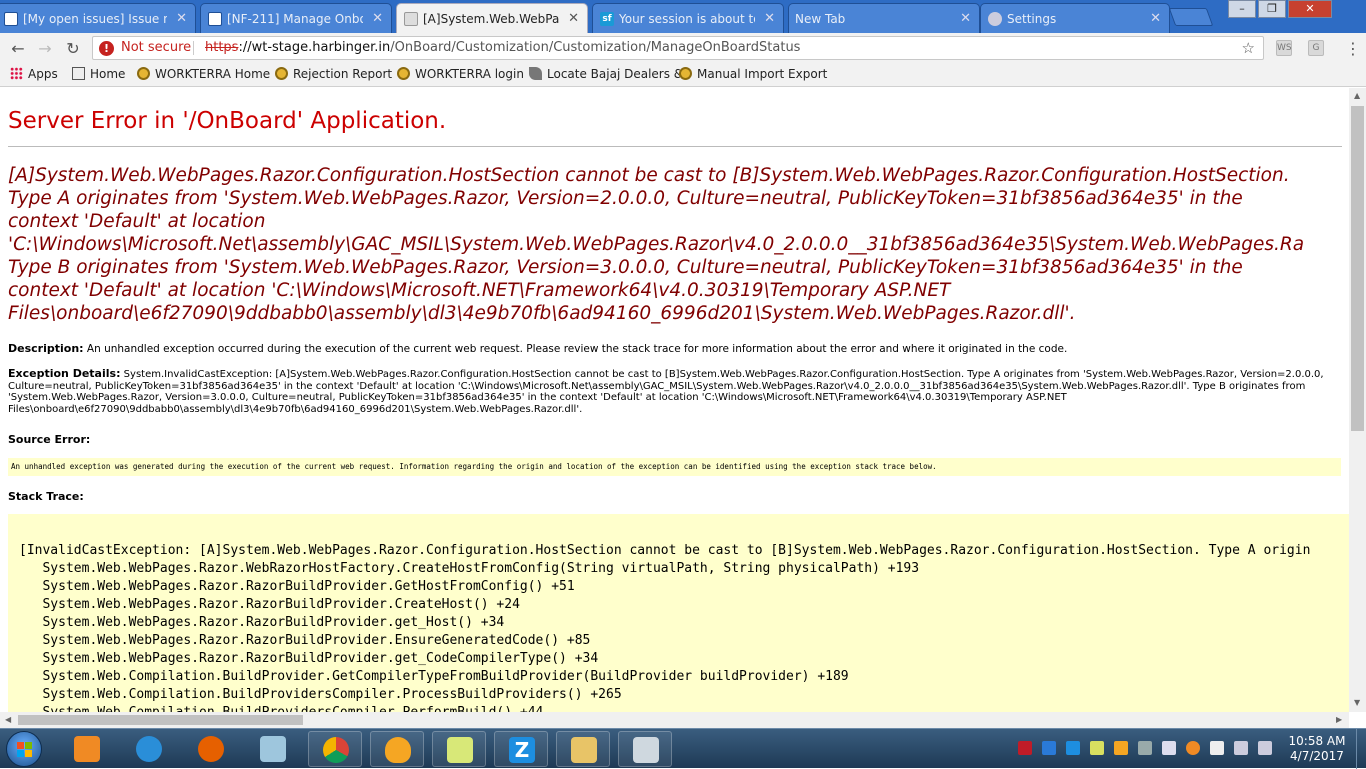  What do you see at coordinates (645, 749) in the screenshot?
I see `taskbar-calculator` at bounding box center [645, 749].